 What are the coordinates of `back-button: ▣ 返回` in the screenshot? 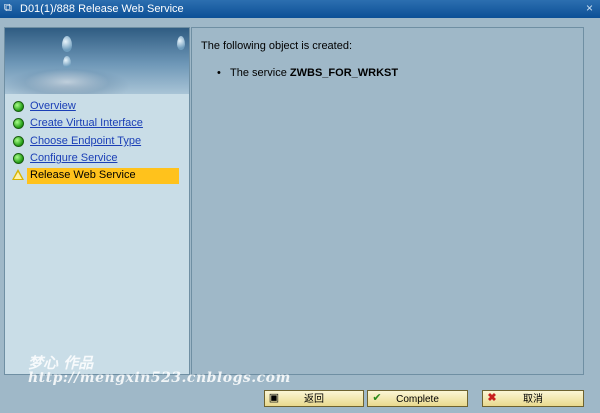 It's located at (314, 398).